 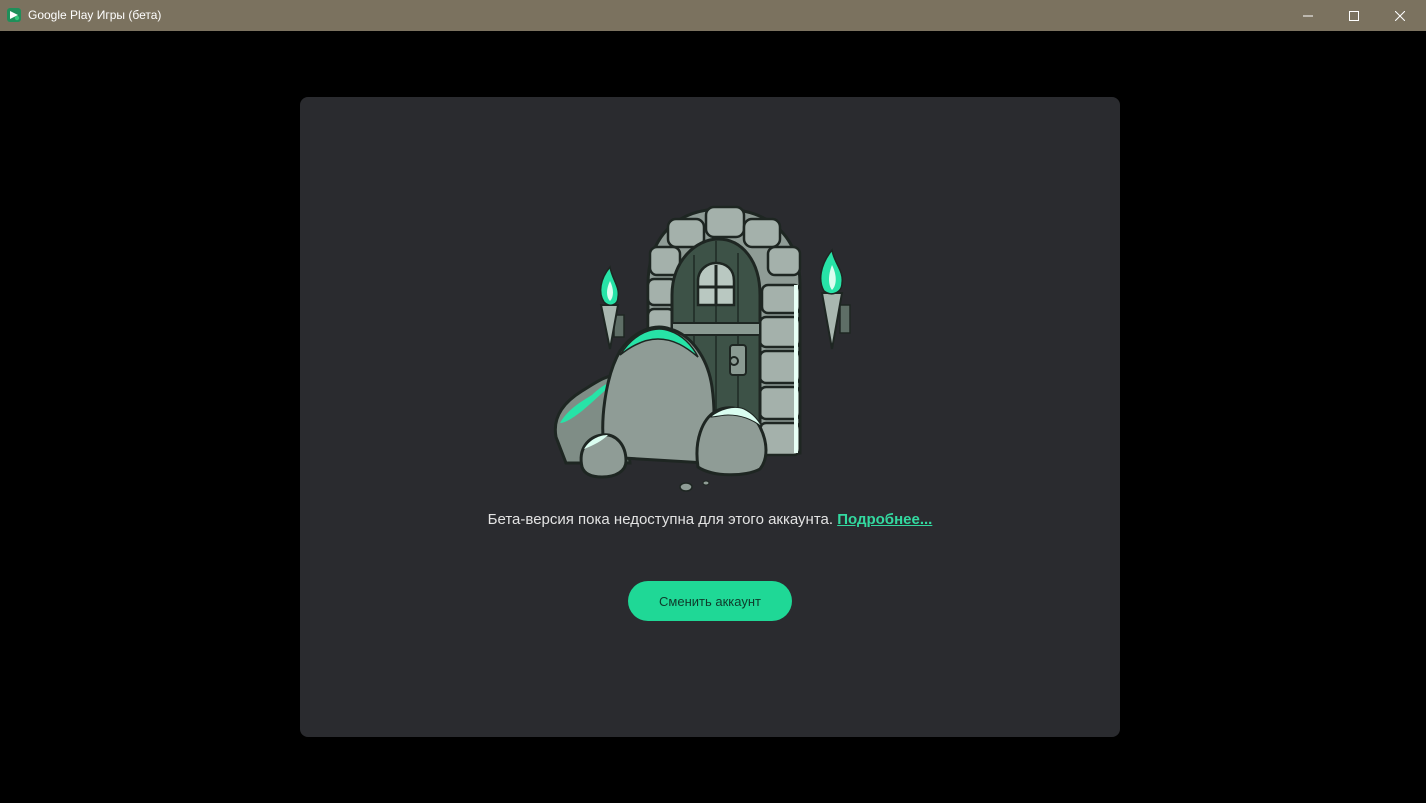 I want to click on google-play-games-icon, so click(x=14, y=15).